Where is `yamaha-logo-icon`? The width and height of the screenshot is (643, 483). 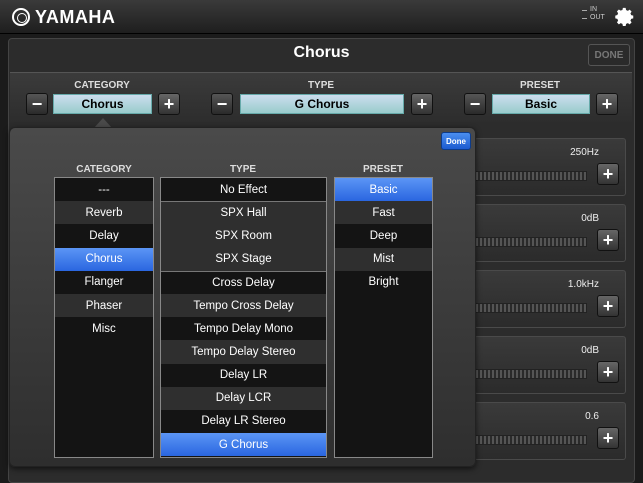
yamaha-logo-icon is located at coordinates (21, 17).